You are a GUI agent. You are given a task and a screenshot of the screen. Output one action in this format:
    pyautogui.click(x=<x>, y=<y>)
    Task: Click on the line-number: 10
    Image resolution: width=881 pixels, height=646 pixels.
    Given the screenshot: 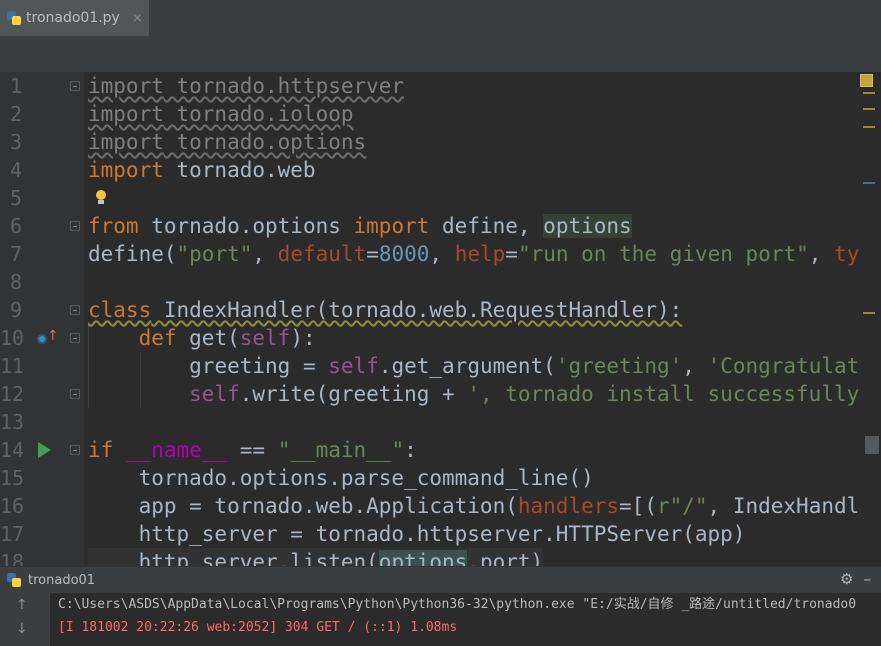 What is the action you would take?
    pyautogui.click(x=12, y=338)
    